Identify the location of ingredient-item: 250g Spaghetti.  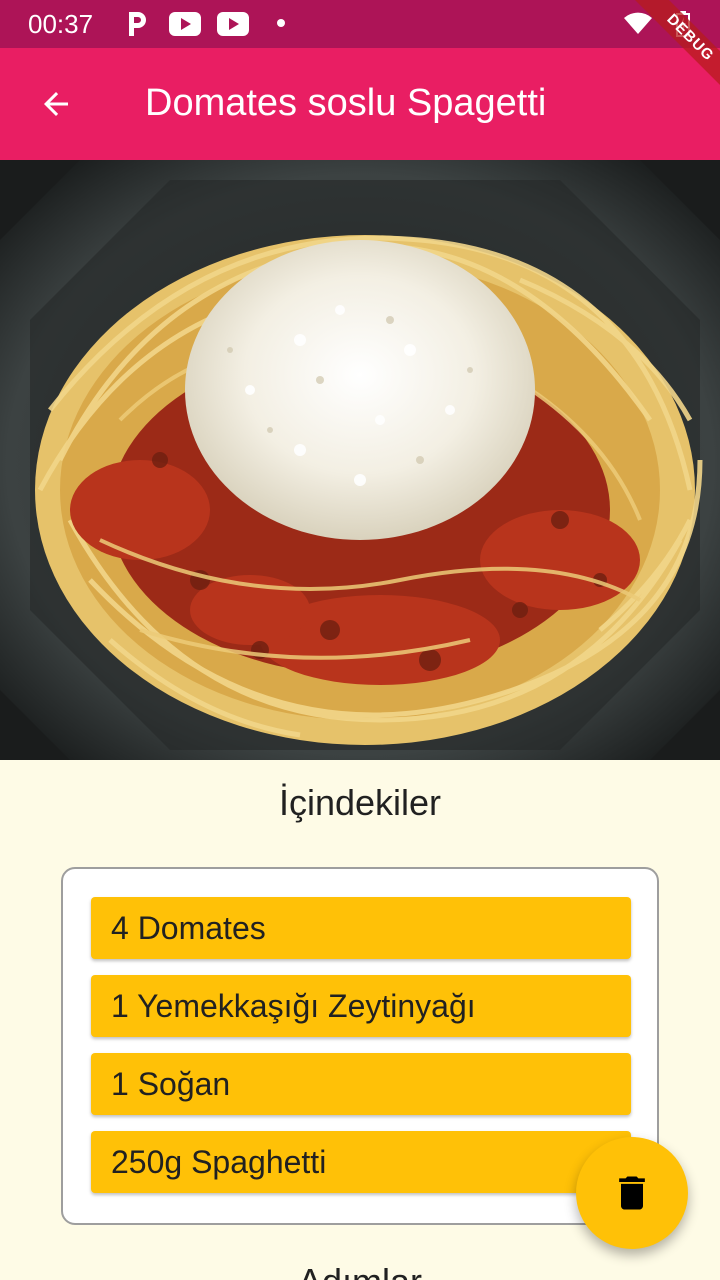
(361, 1162).